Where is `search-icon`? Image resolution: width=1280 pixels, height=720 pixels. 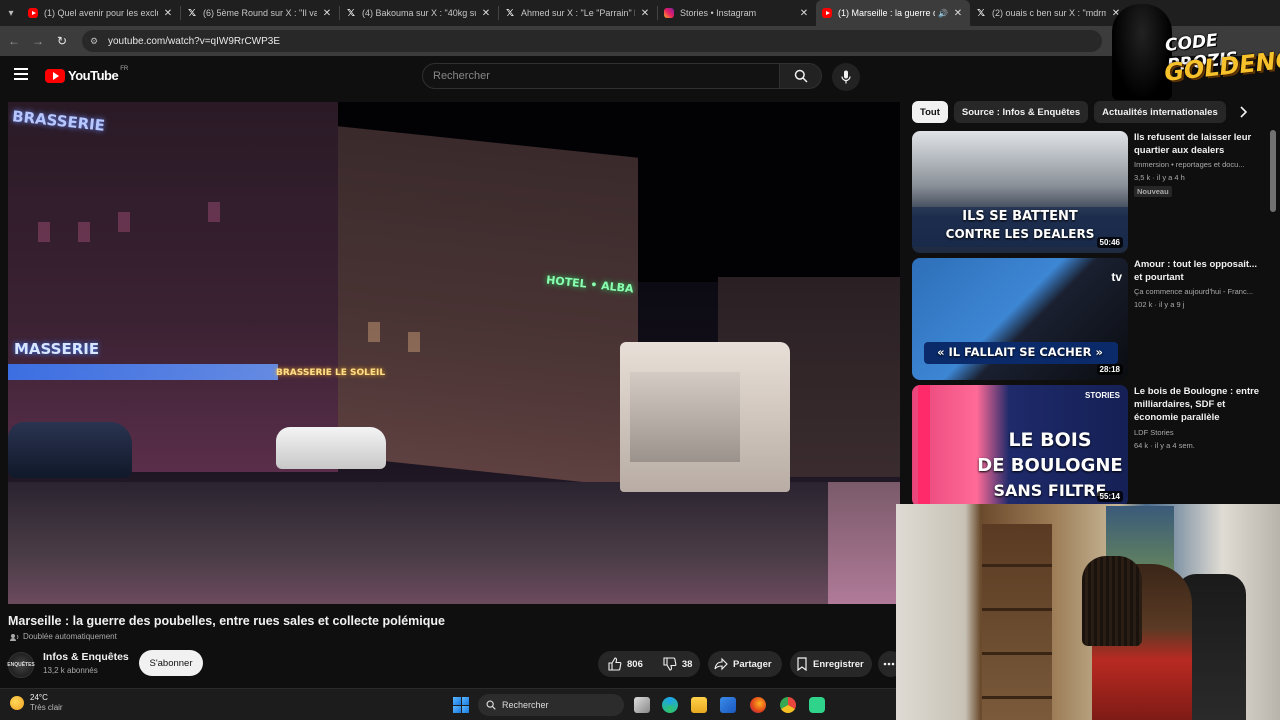 search-icon is located at coordinates (801, 76).